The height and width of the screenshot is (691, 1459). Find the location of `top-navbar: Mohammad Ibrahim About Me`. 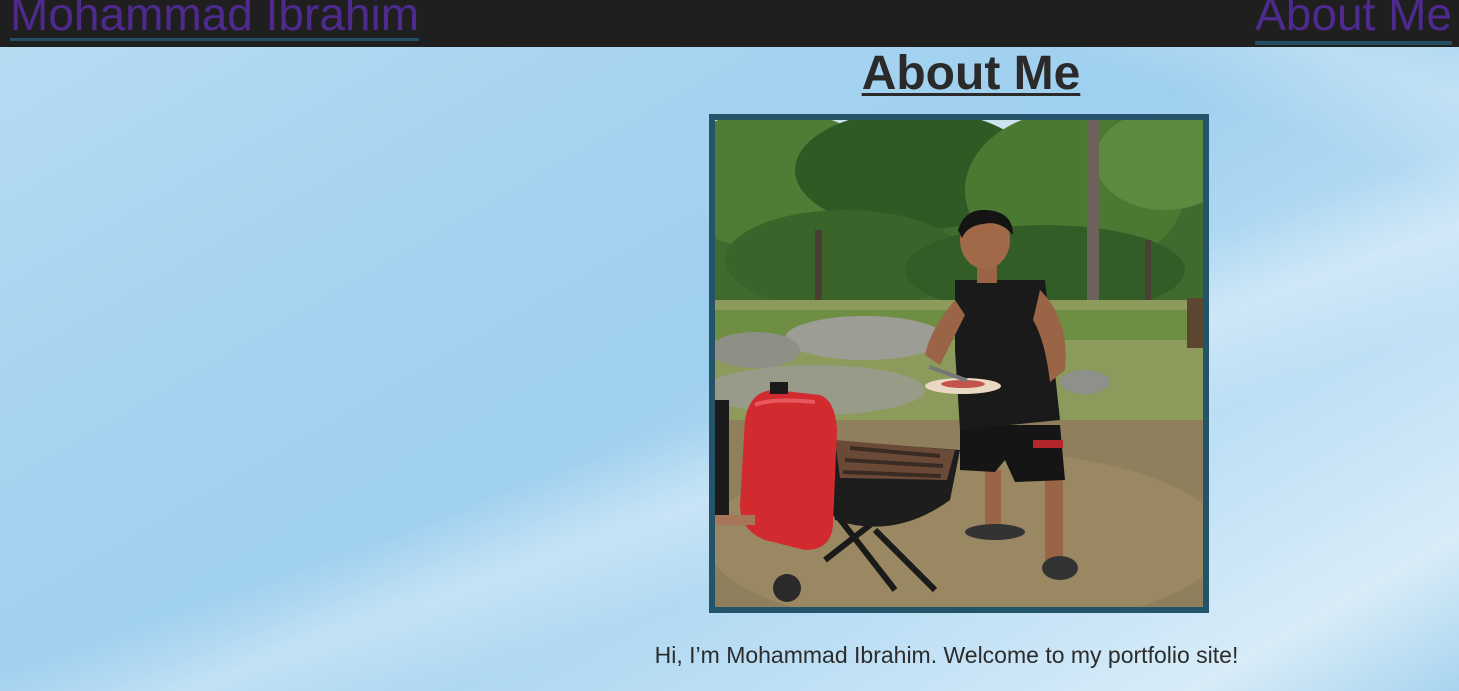

top-navbar: Mohammad Ibrahim About Me is located at coordinates (729, 23).